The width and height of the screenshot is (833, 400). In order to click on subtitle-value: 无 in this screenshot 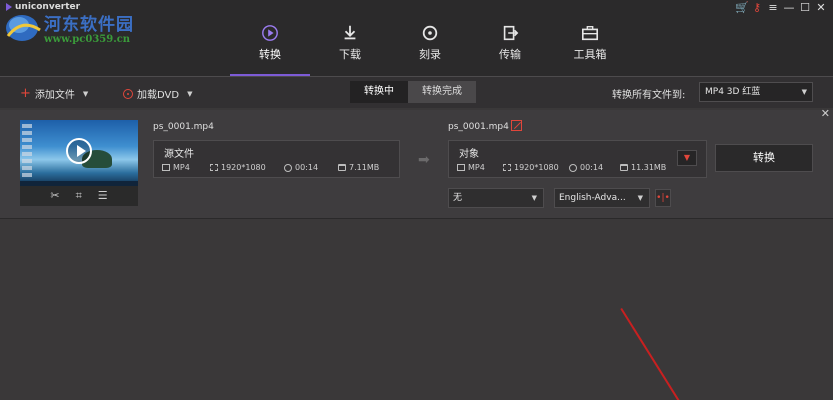, I will do `click(458, 198)`.